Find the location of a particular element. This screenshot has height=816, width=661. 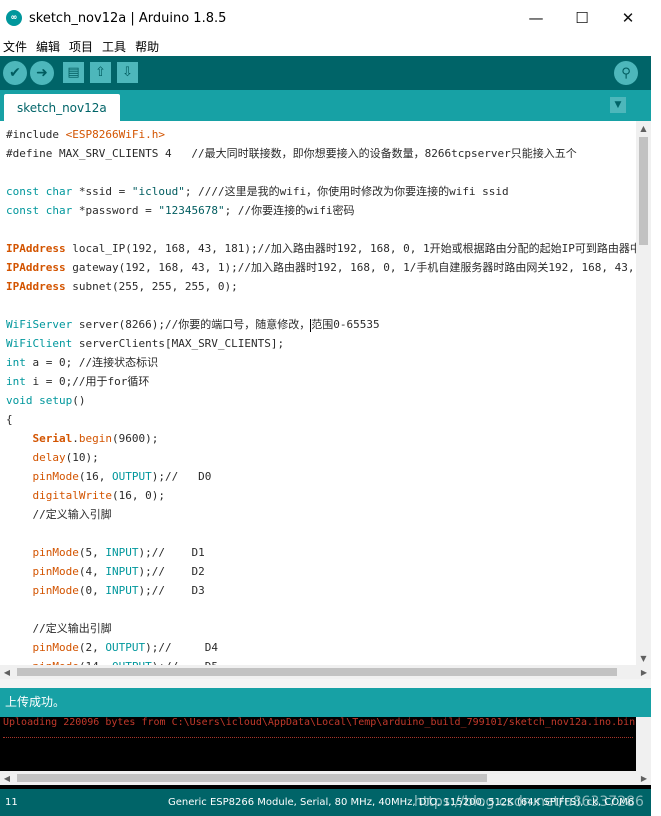

code-token: digitalWrite is located at coordinates (72, 495).